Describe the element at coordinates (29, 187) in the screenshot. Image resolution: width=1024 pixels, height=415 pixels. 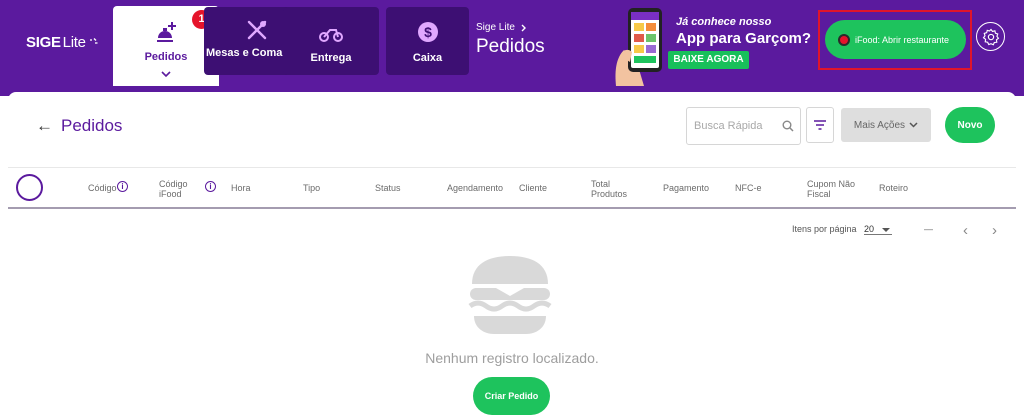
I see `select-all-checkbox` at that location.